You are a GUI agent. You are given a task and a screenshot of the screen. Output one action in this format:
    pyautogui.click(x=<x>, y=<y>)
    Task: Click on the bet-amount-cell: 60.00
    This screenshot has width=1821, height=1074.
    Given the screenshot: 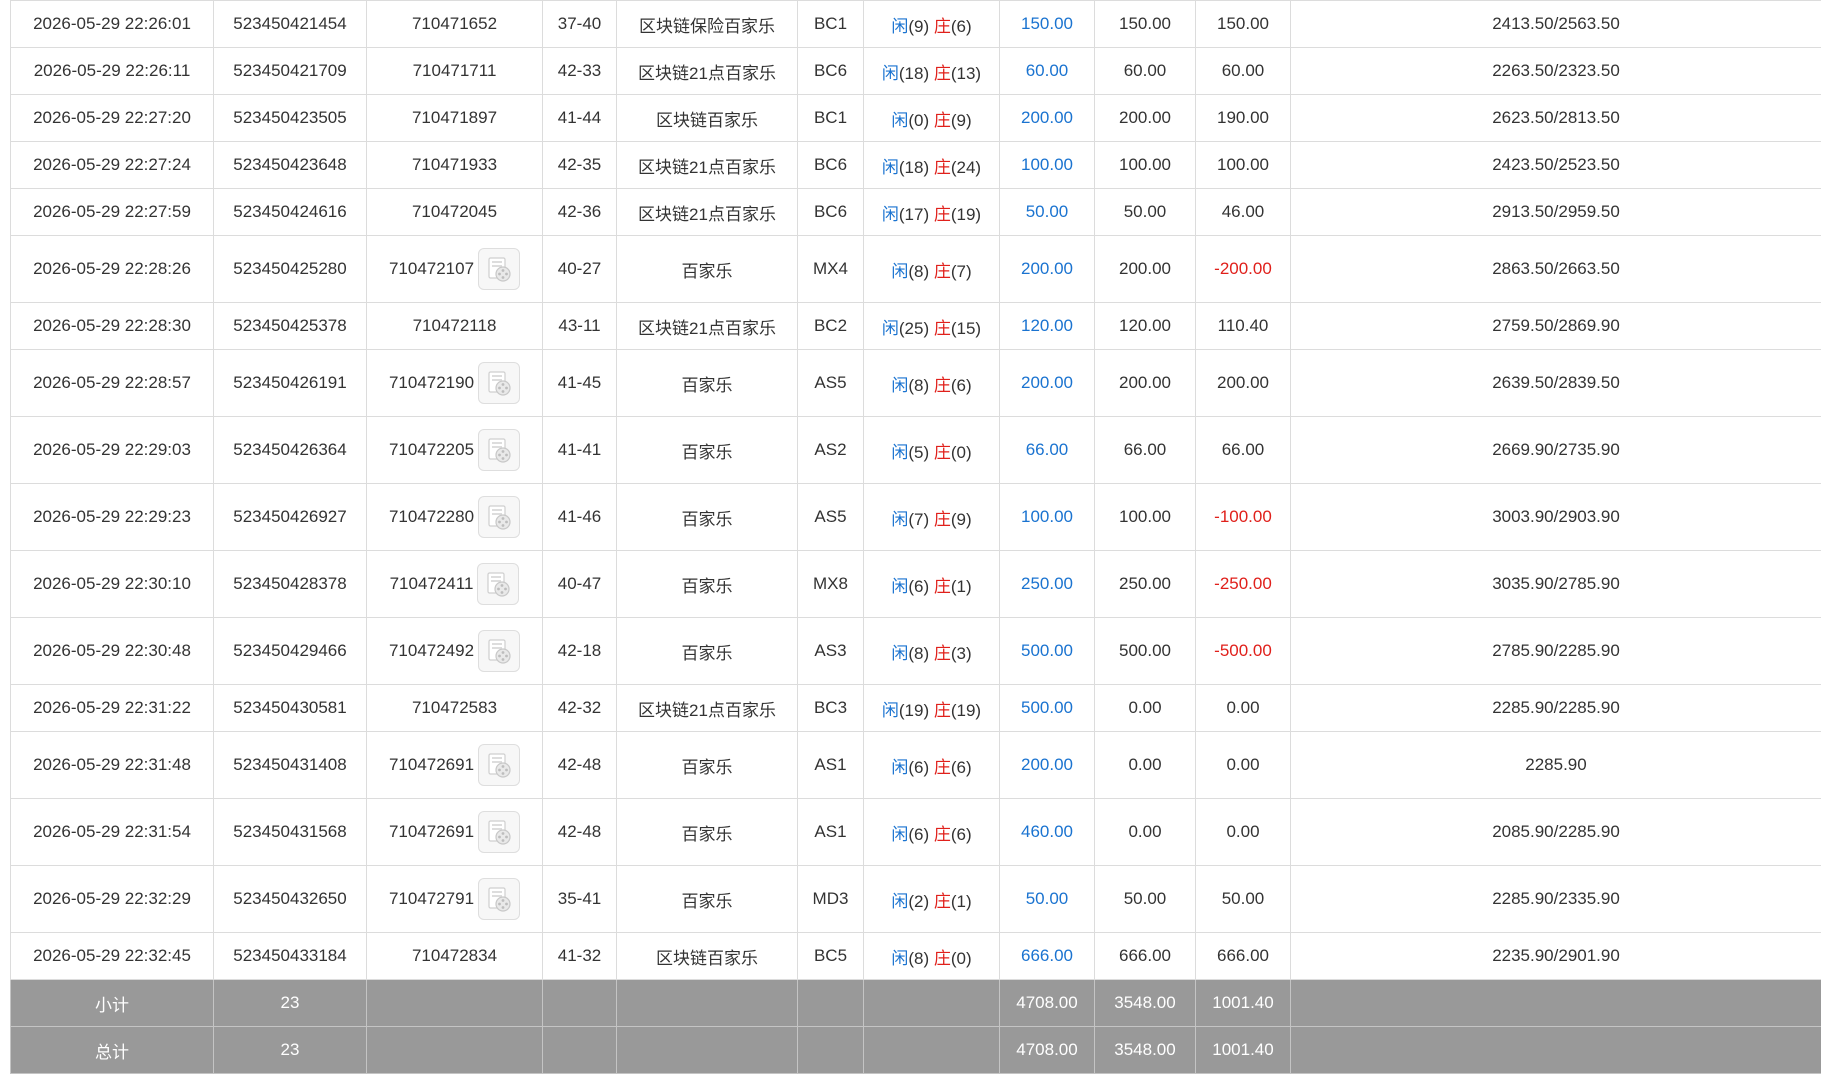 What is the action you would take?
    pyautogui.click(x=1047, y=71)
    